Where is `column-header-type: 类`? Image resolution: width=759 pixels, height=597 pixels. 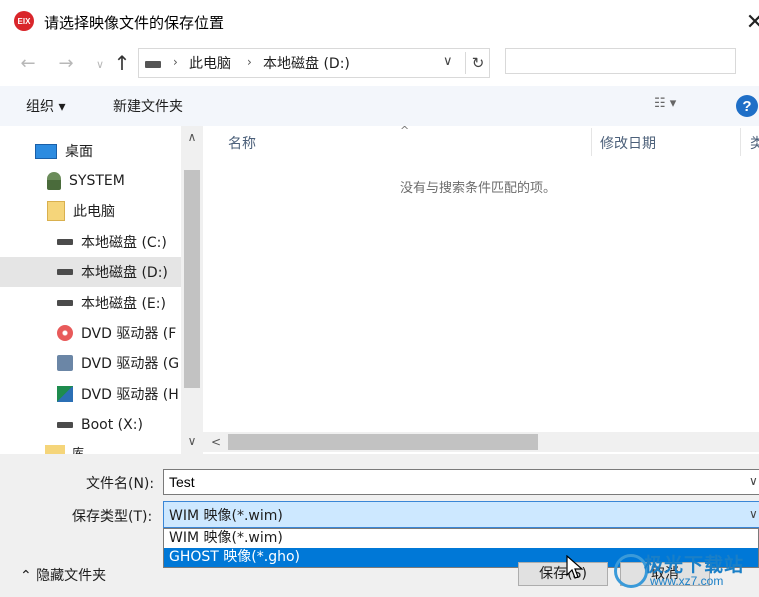
column-header-type: 类 is located at coordinates (754, 143).